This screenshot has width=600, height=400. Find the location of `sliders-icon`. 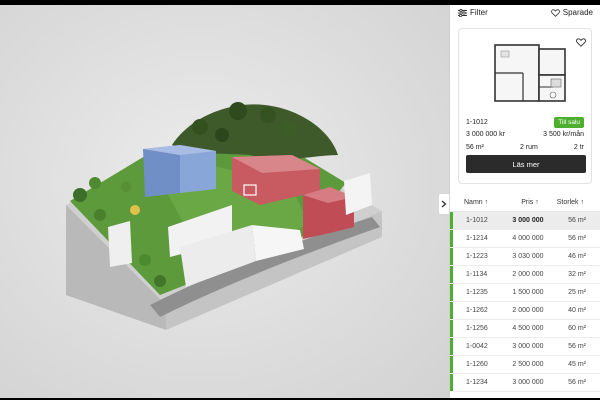

sliders-icon is located at coordinates (462, 12).